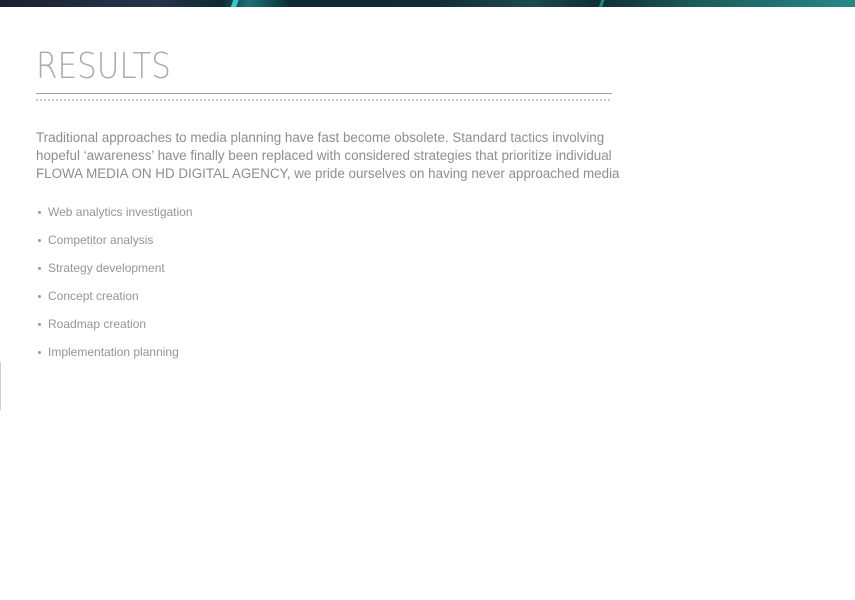 Image resolution: width=855 pixels, height=600 pixels. What do you see at coordinates (323, 100) in the screenshot?
I see `title-dotted-divider` at bounding box center [323, 100].